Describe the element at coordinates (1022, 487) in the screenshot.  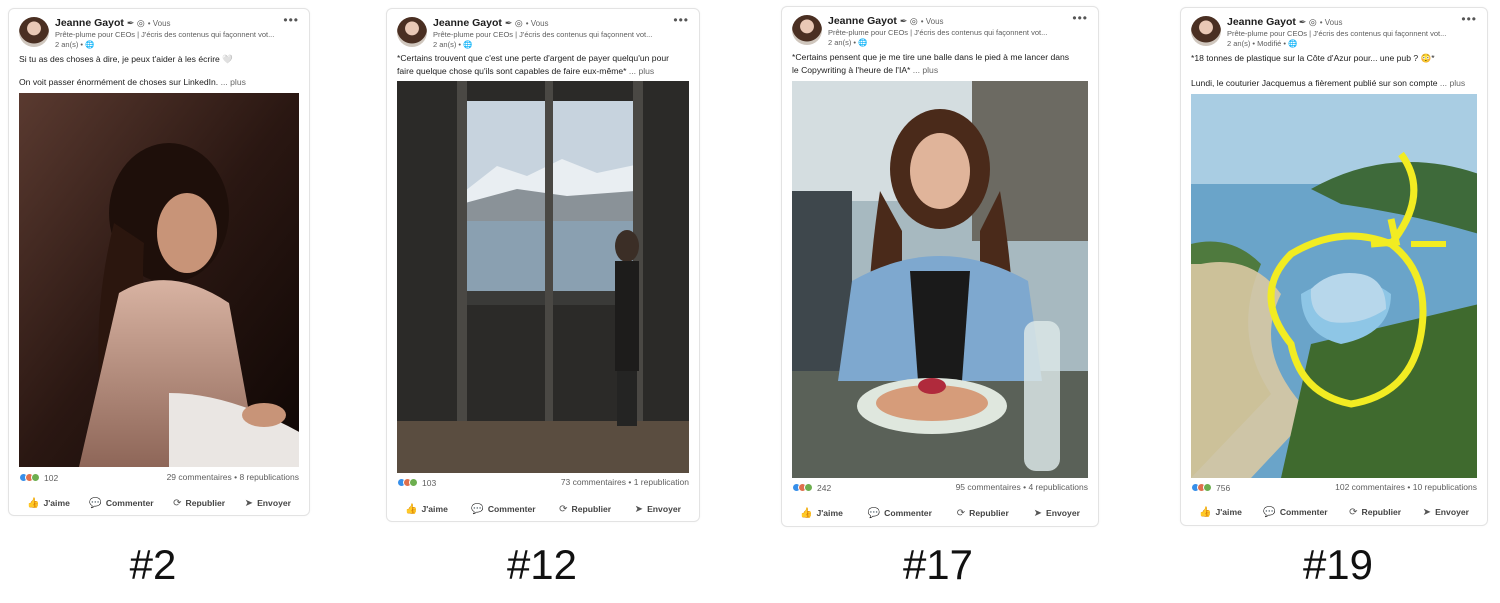
I see `comments-reposts-count: 95 commentaires • 4 republications` at that location.